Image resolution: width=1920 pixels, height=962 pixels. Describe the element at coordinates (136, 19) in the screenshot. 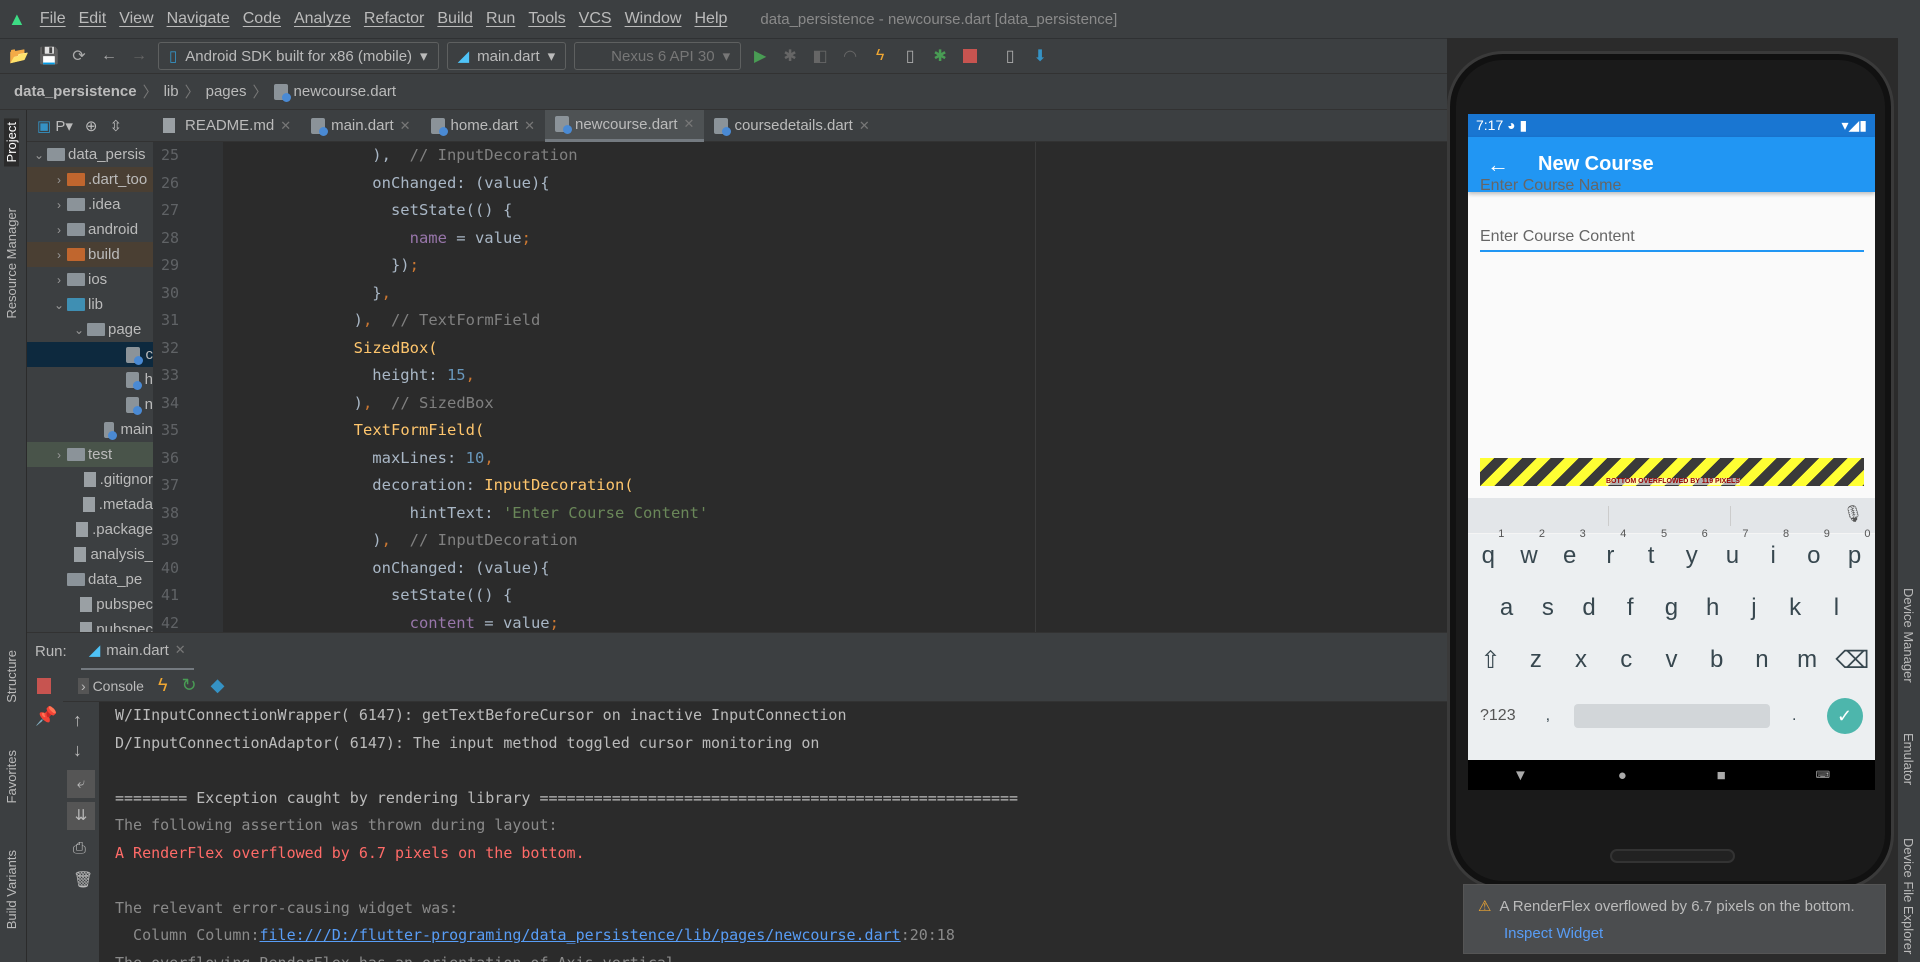

I see `menu-view: View` at that location.